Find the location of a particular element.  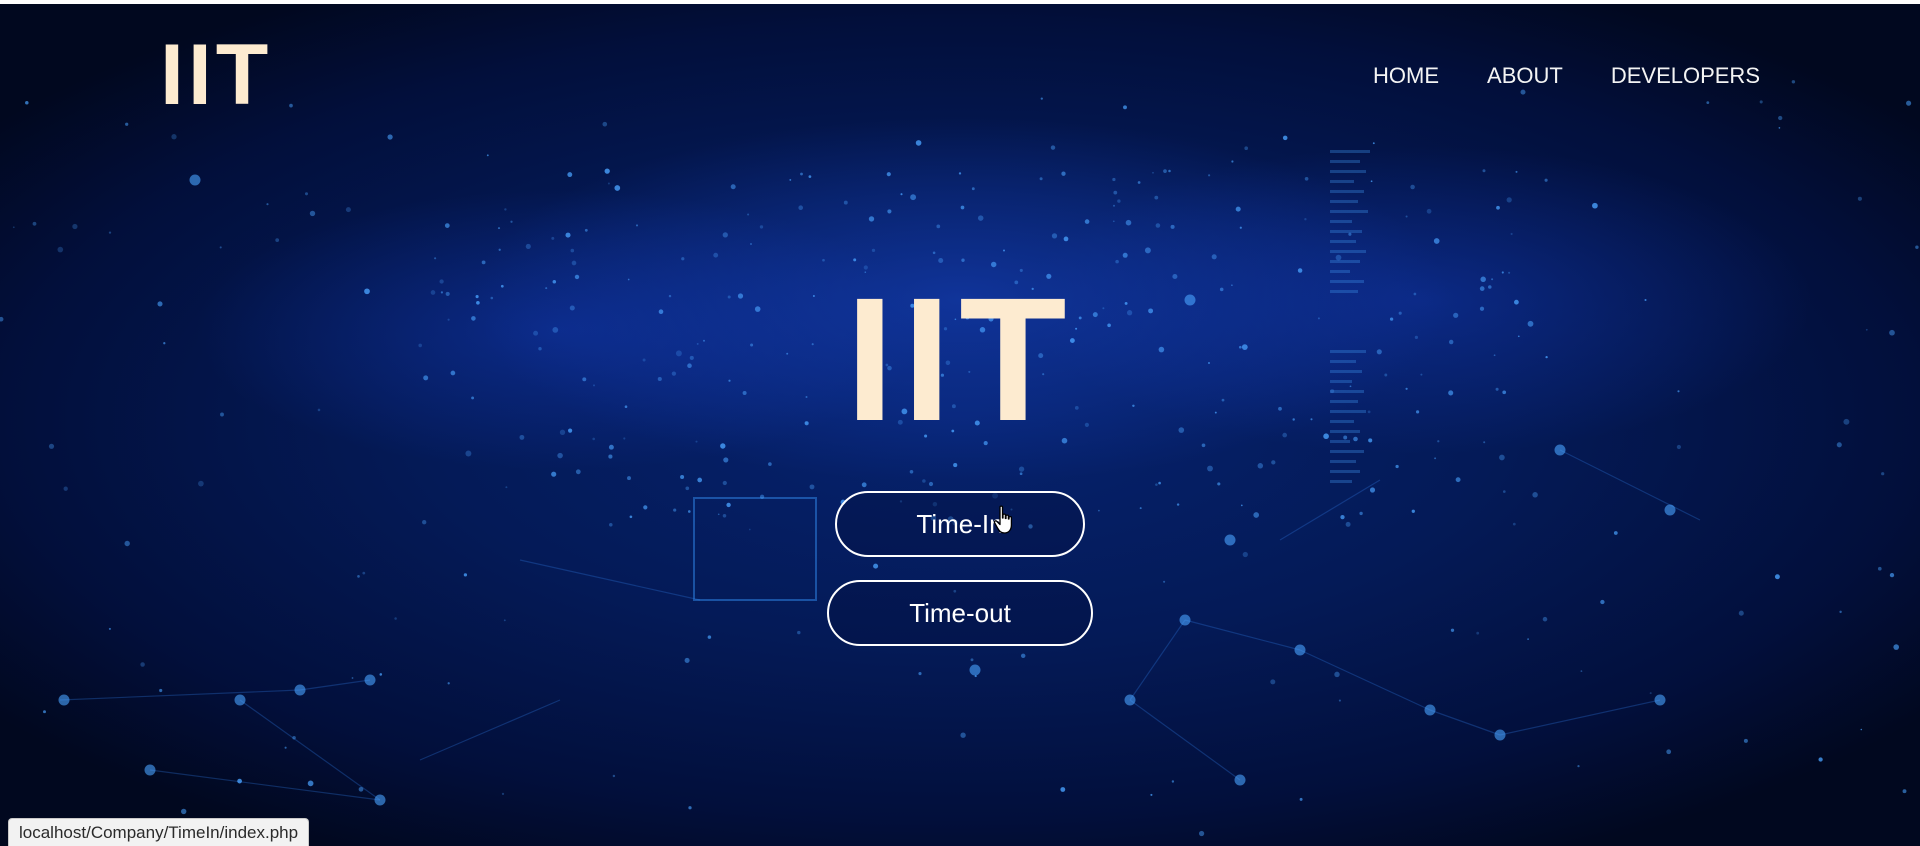

site-logo: IIT is located at coordinates (216, 75).